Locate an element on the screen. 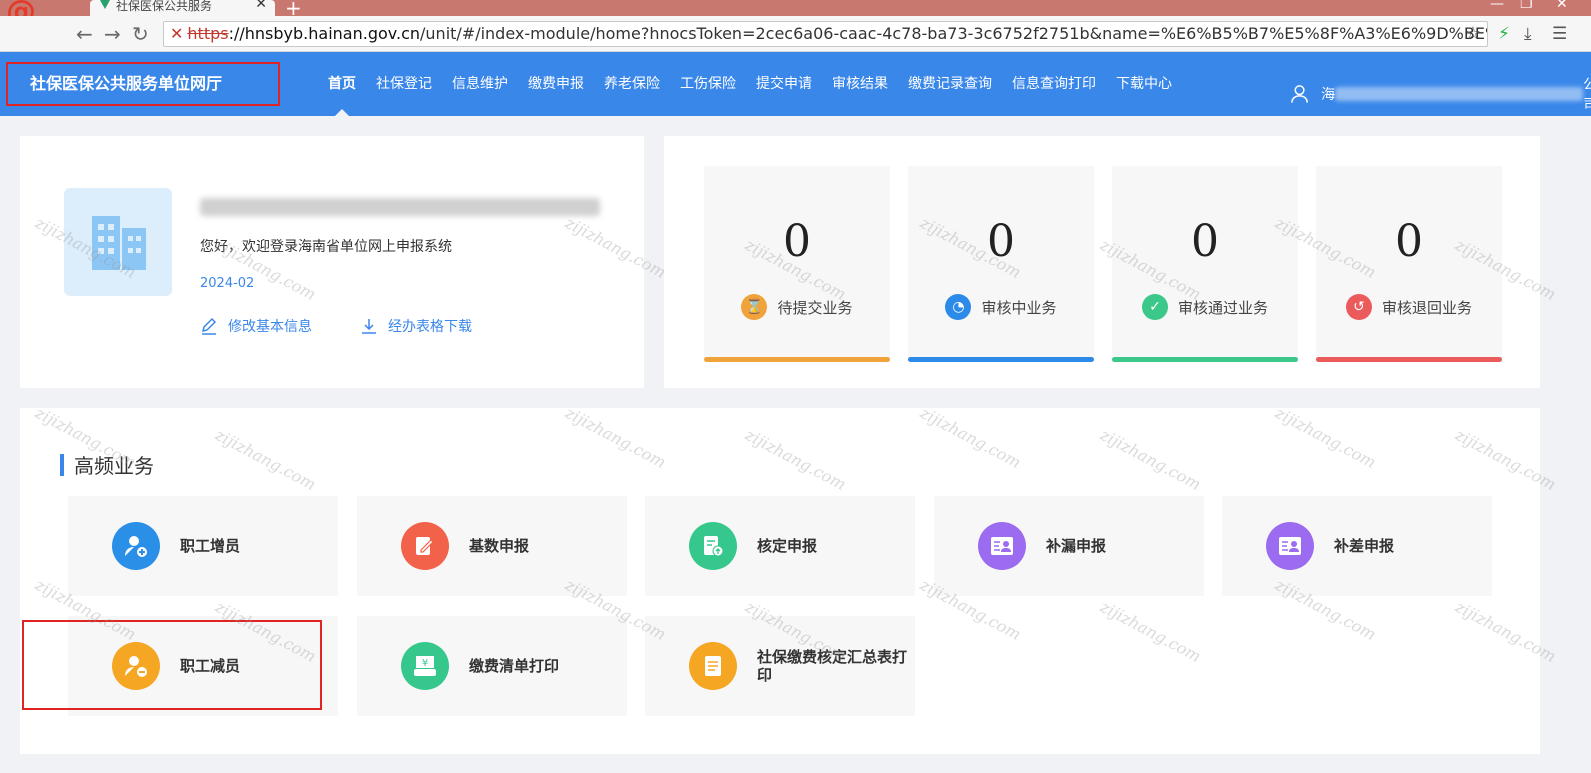 The image size is (1591, 773). nav-item-7: 审核结果 is located at coordinates (860, 84).